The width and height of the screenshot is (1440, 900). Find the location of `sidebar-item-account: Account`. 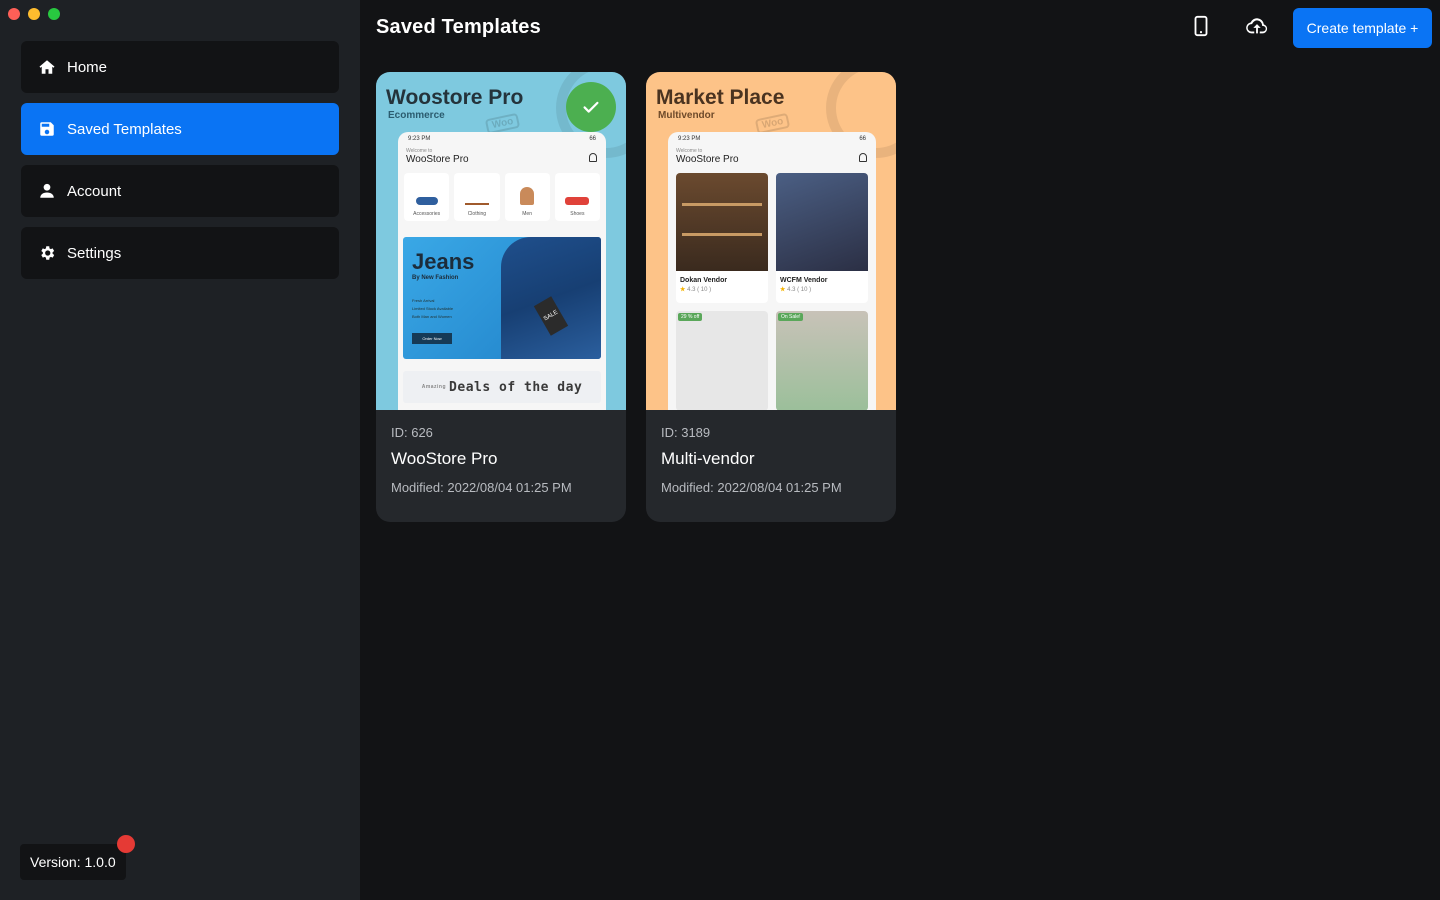

sidebar-item-account: Account is located at coordinates (180, 191).